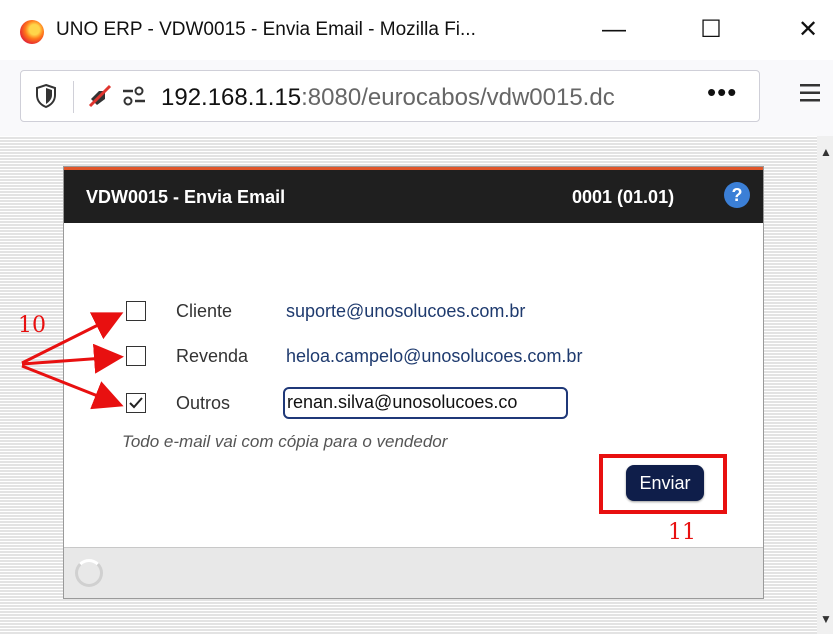 This screenshot has height=634, width=833. I want to click on loading-spinner-icon, so click(89, 573).